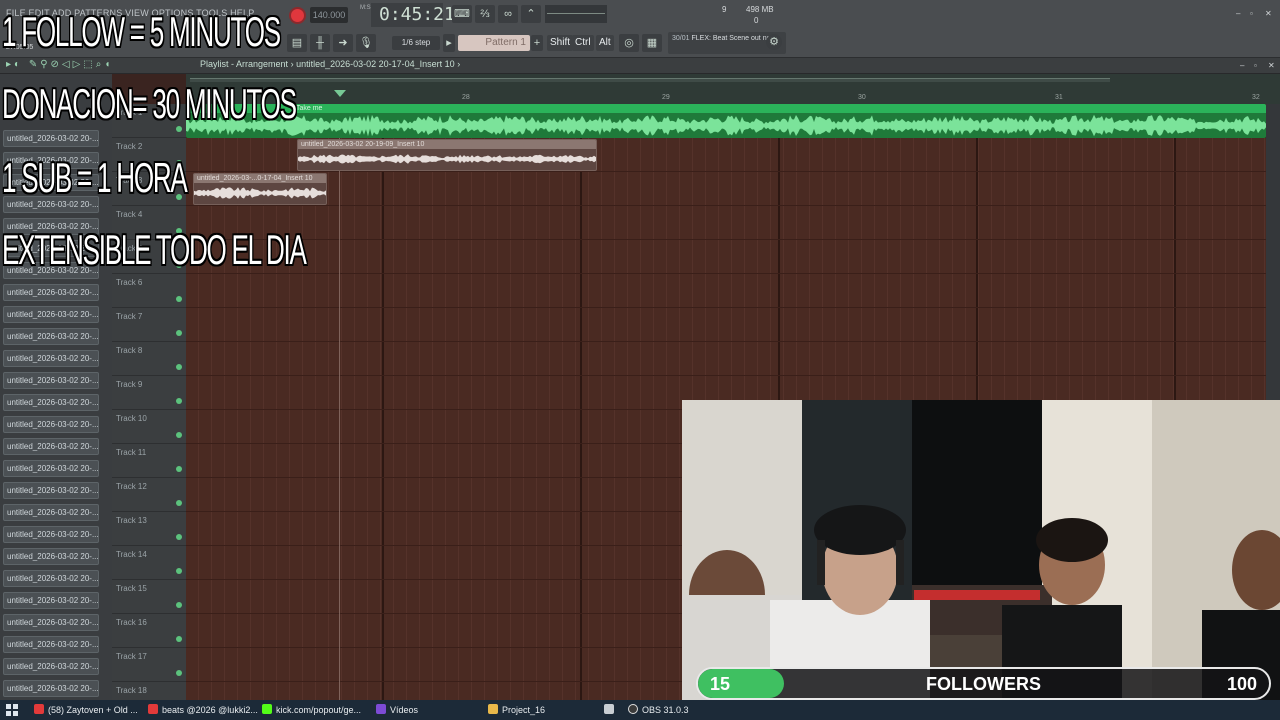 Image resolution: width=1280 pixels, height=720 pixels. I want to click on track-header: Track 15, so click(149, 597).